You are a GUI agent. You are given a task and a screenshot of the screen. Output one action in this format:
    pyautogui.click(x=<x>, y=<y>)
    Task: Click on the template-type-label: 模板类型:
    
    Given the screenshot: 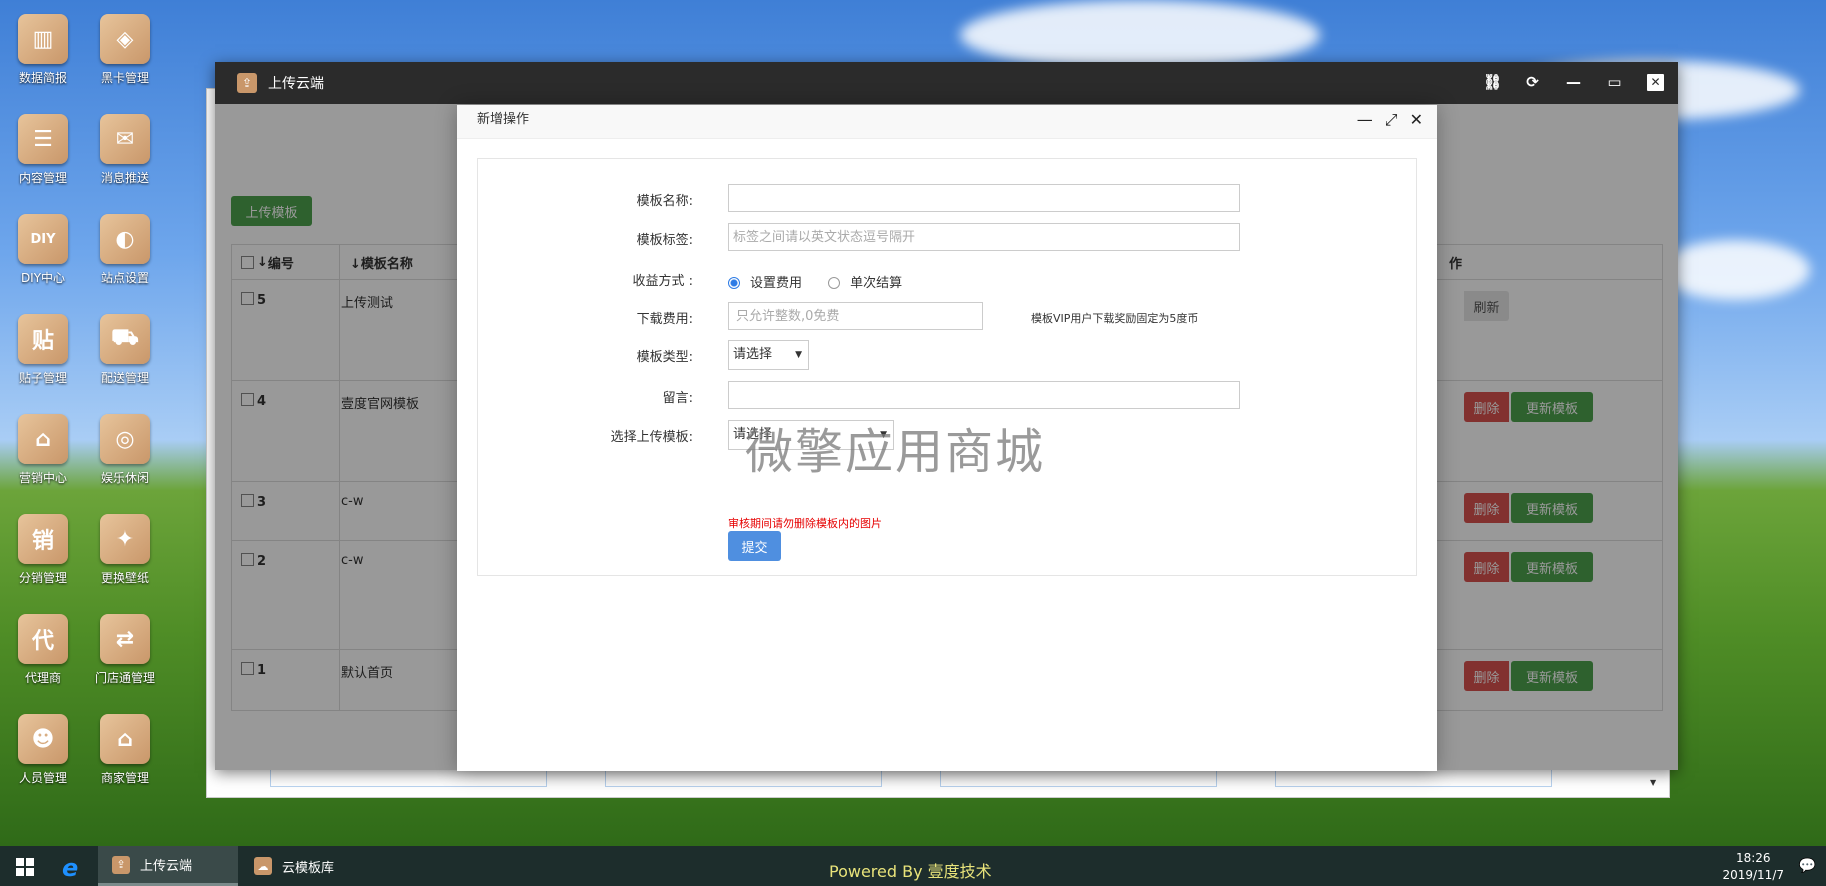 What is the action you would take?
    pyautogui.click(x=664, y=357)
    